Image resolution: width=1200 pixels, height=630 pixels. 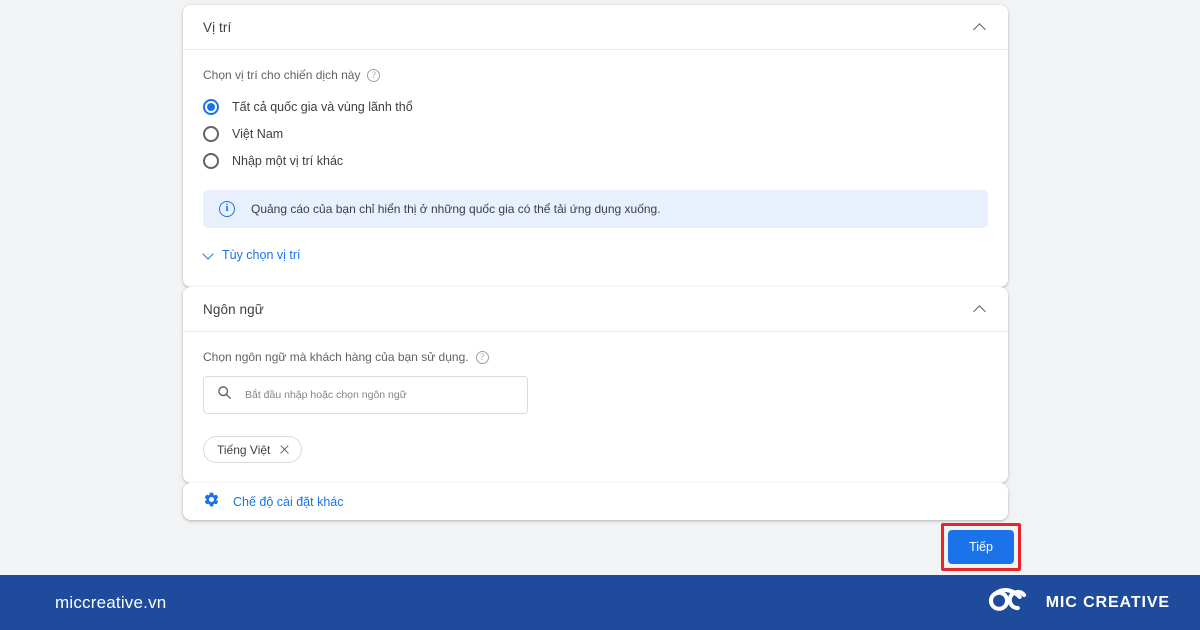 I want to click on language-card-title: Ngôn ngữ, so click(x=233, y=309).